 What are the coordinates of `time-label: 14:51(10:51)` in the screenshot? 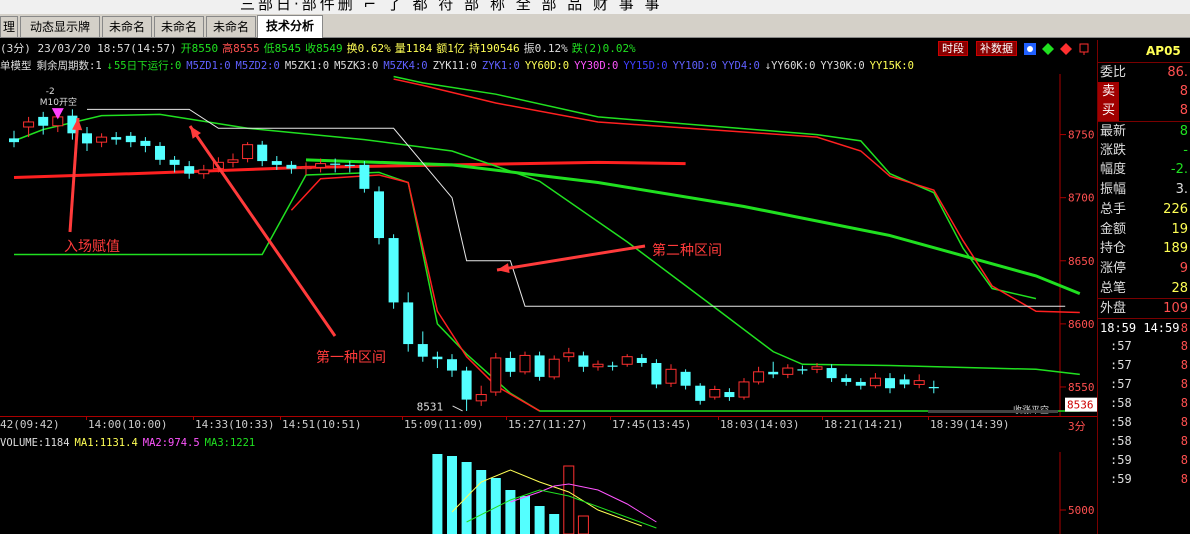 It's located at (322, 424).